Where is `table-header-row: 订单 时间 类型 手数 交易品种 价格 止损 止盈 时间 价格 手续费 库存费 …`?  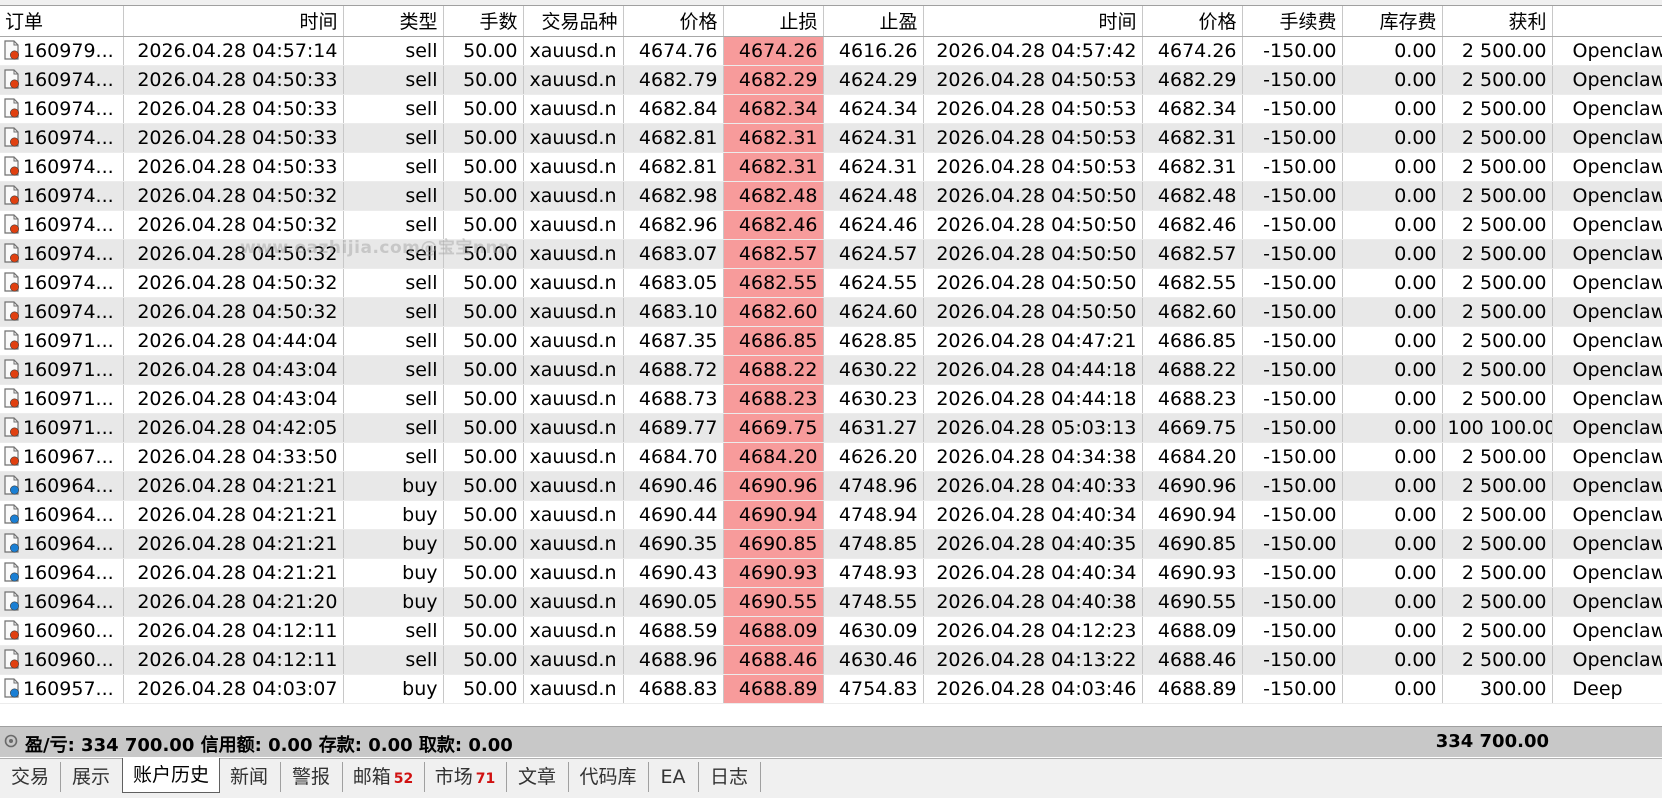 table-header-row: 订单 时间 类型 手数 交易品种 价格 止损 止盈 时间 价格 手续费 库存费 … is located at coordinates (831, 21).